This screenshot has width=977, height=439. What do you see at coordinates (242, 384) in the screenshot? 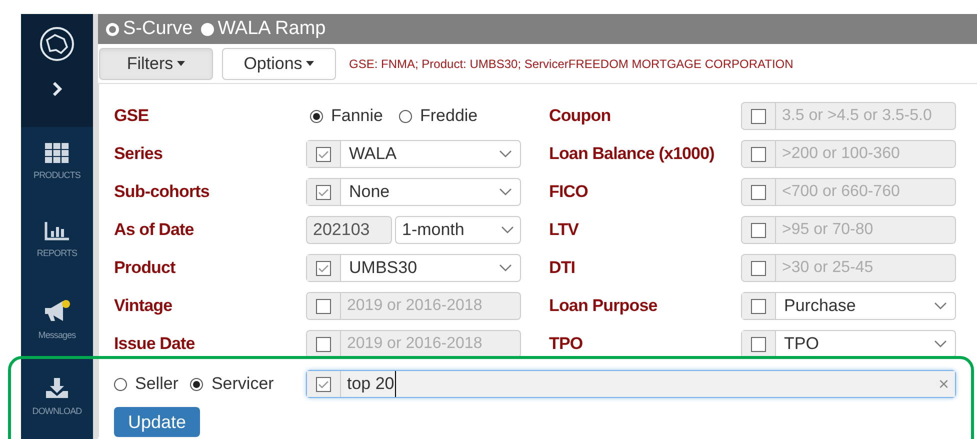
I see `radio-label: Servicer` at bounding box center [242, 384].